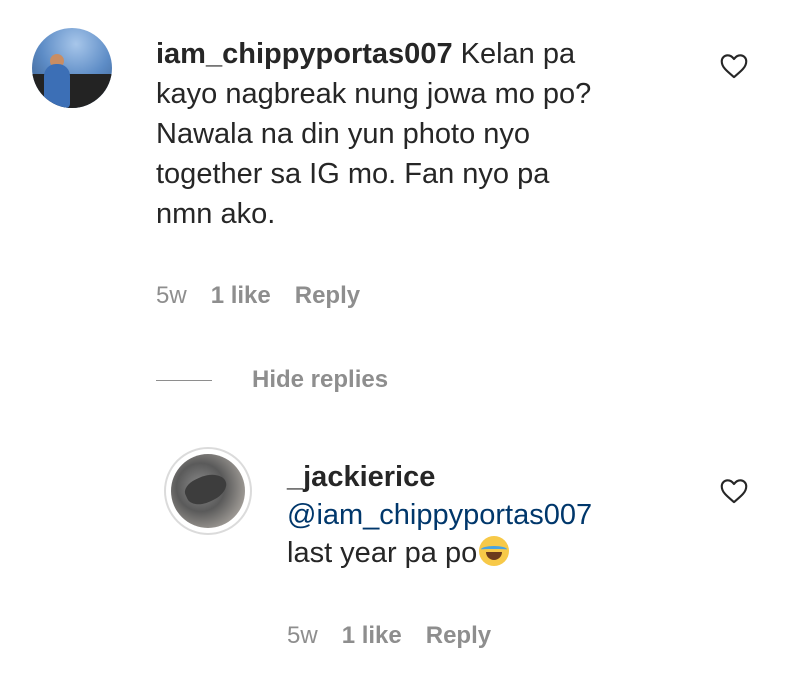 This screenshot has width=800, height=677. Describe the element at coordinates (374, 94) in the screenshot. I see `comment-text-line: kayo nagbreak nung jowa mo po?` at that location.